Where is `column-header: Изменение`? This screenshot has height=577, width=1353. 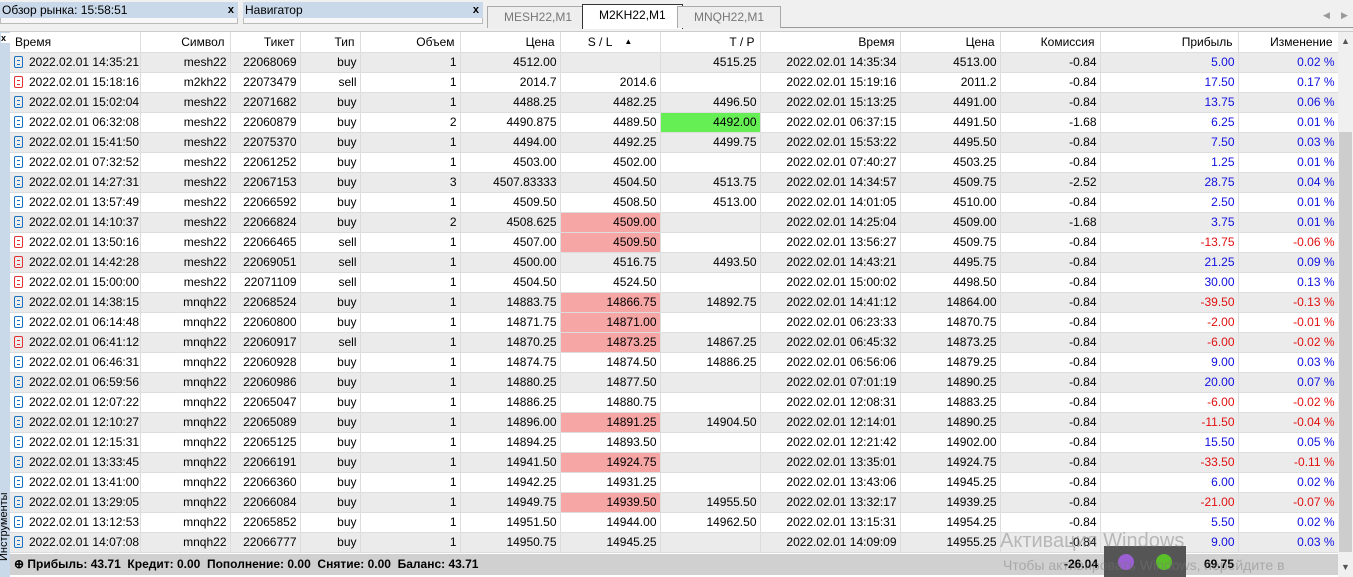
column-header: Изменение is located at coordinates (1288, 42).